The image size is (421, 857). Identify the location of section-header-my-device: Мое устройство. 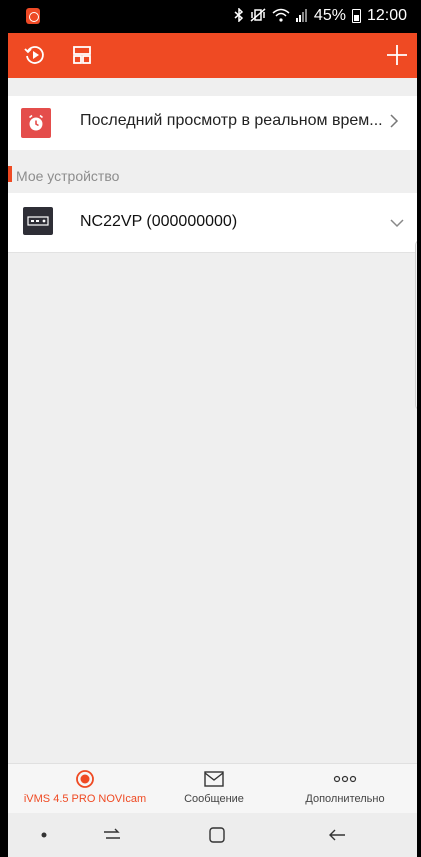
(212, 175).